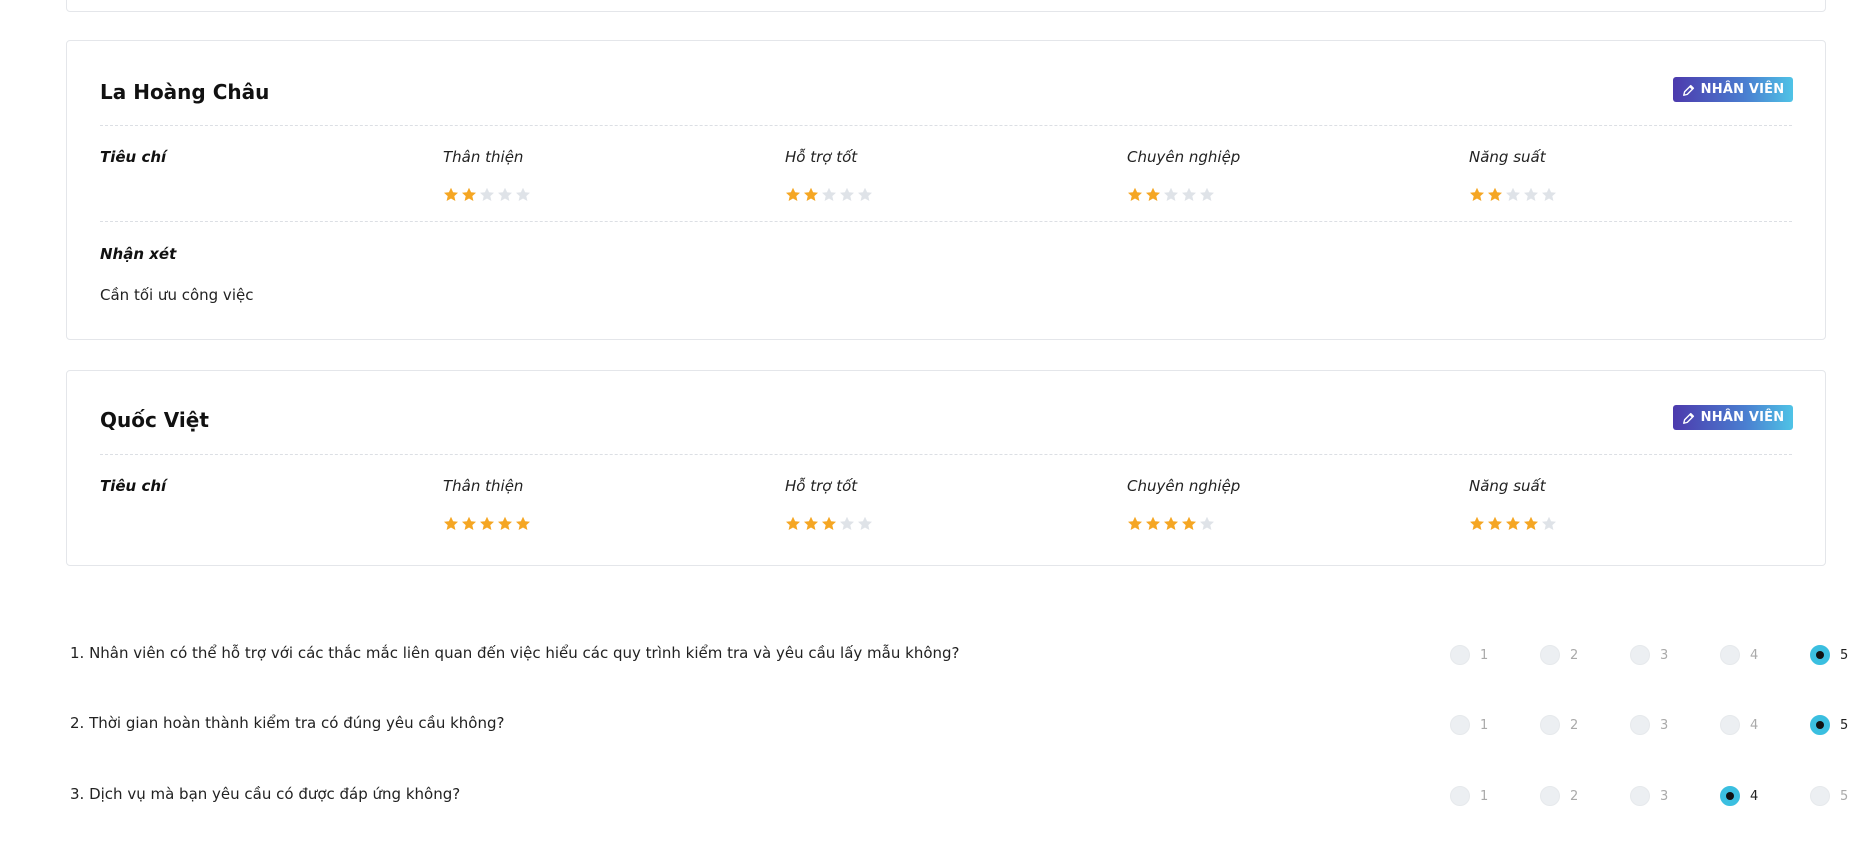  I want to click on previous-card, so click(946, 6).